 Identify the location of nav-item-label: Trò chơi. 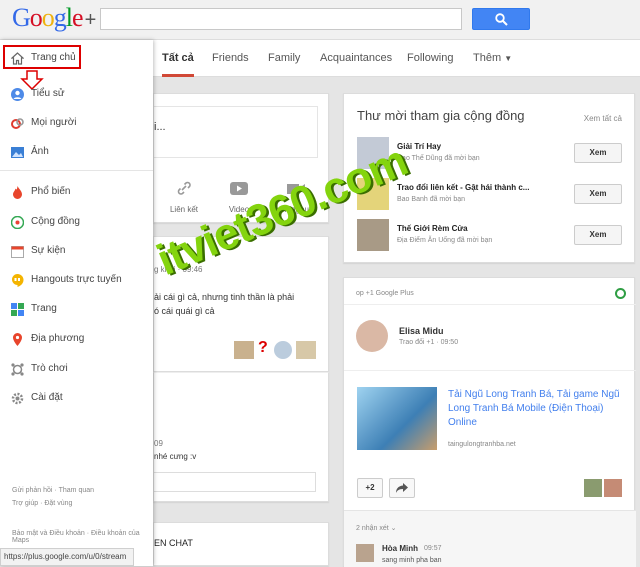
(49, 368).